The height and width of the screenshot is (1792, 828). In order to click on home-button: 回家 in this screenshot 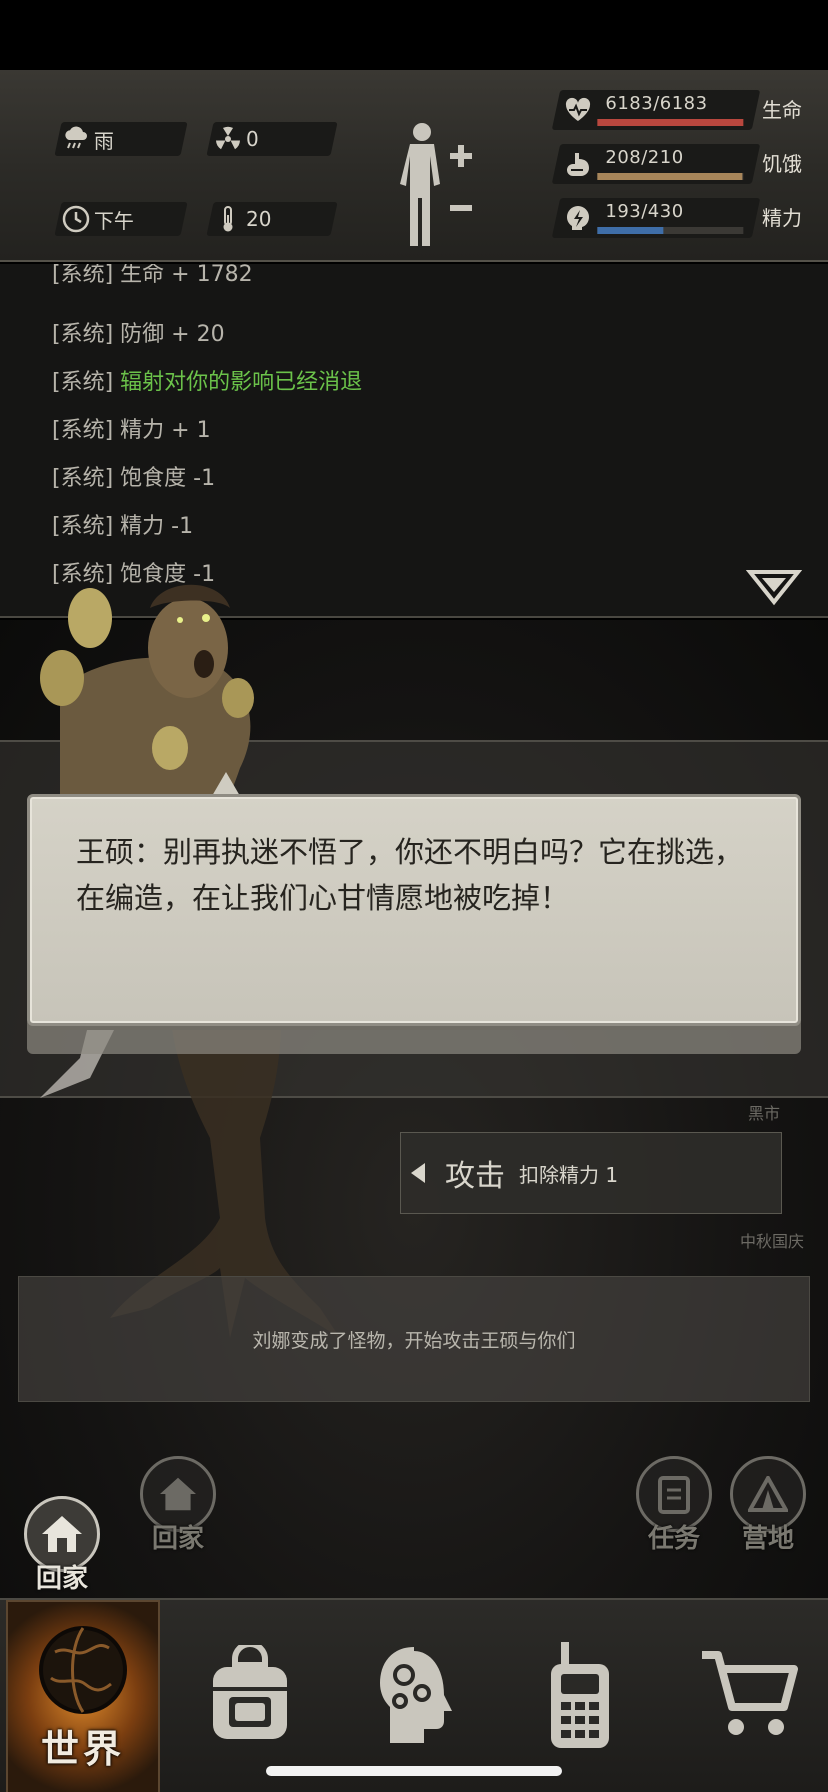, I will do `click(62, 1545)`.